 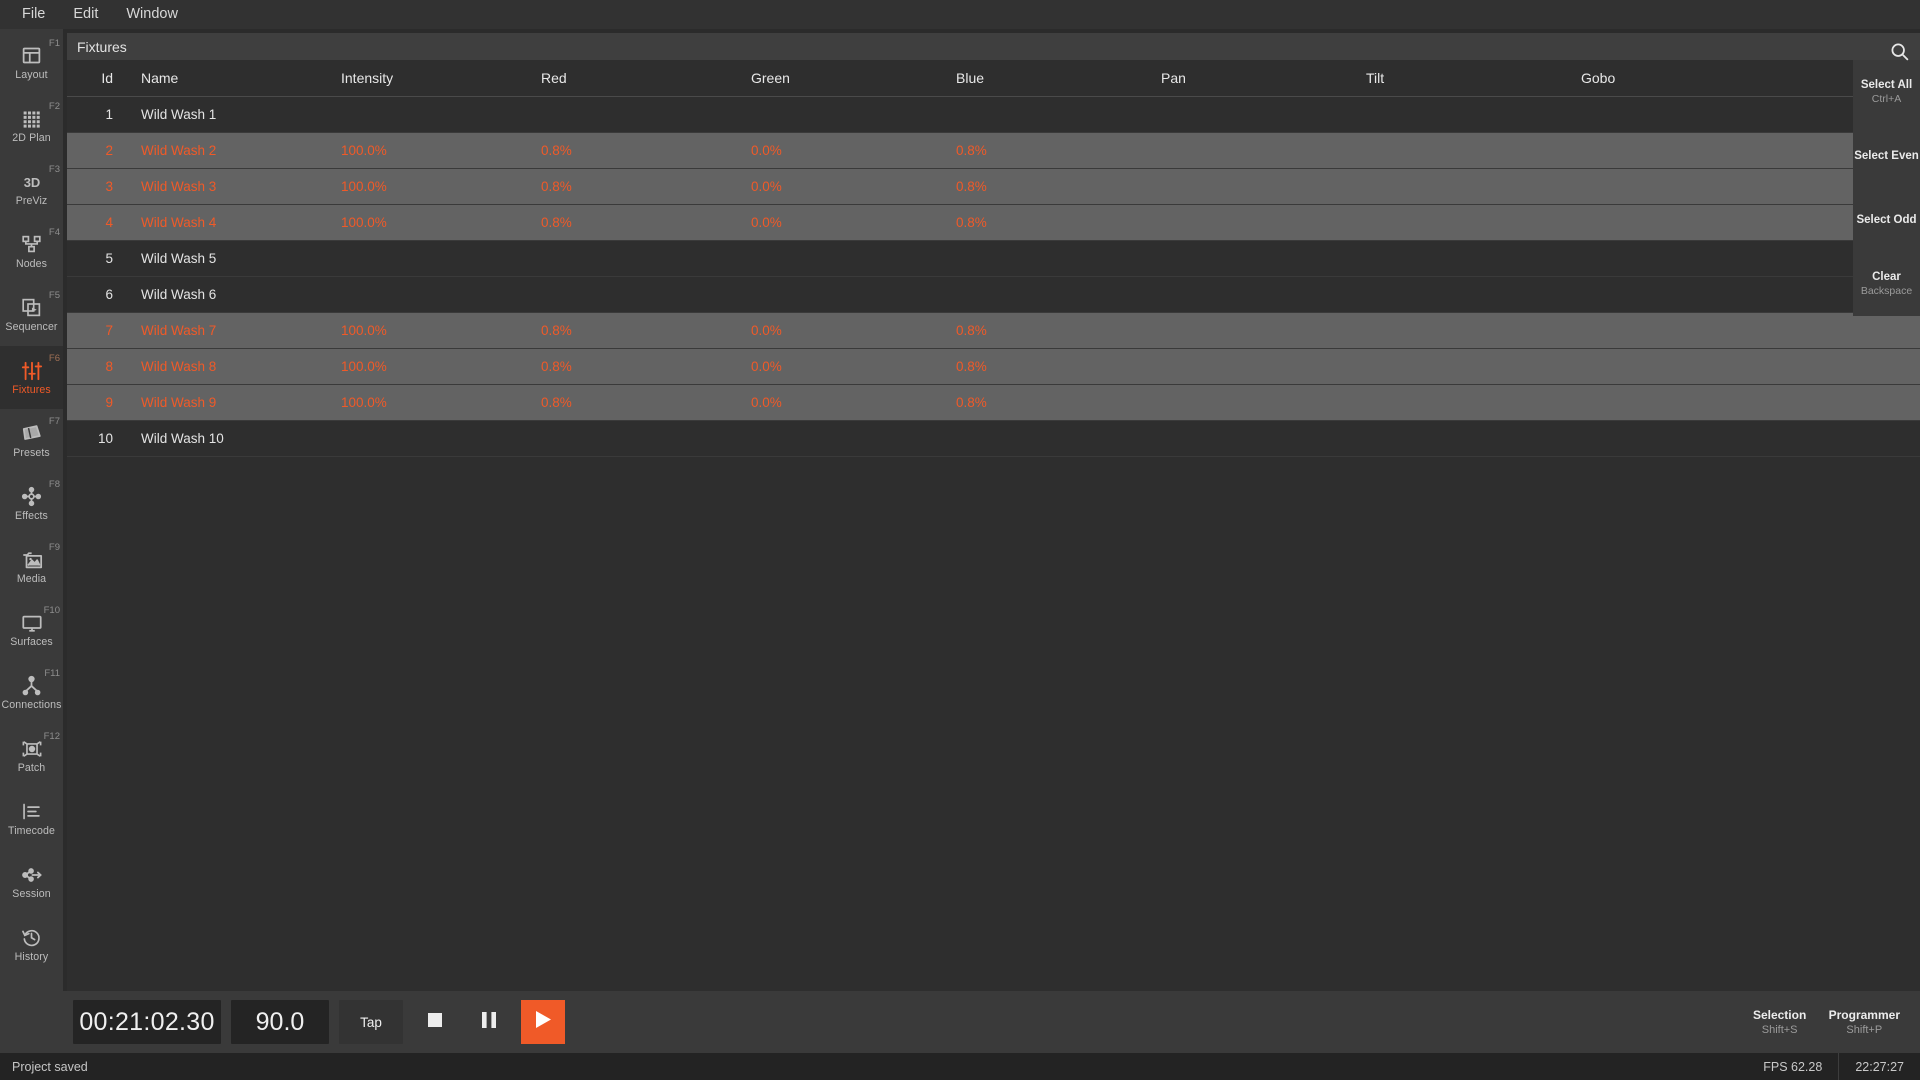 What do you see at coordinates (31, 818) in the screenshot?
I see `sidebar-item-timecode: Timecode` at bounding box center [31, 818].